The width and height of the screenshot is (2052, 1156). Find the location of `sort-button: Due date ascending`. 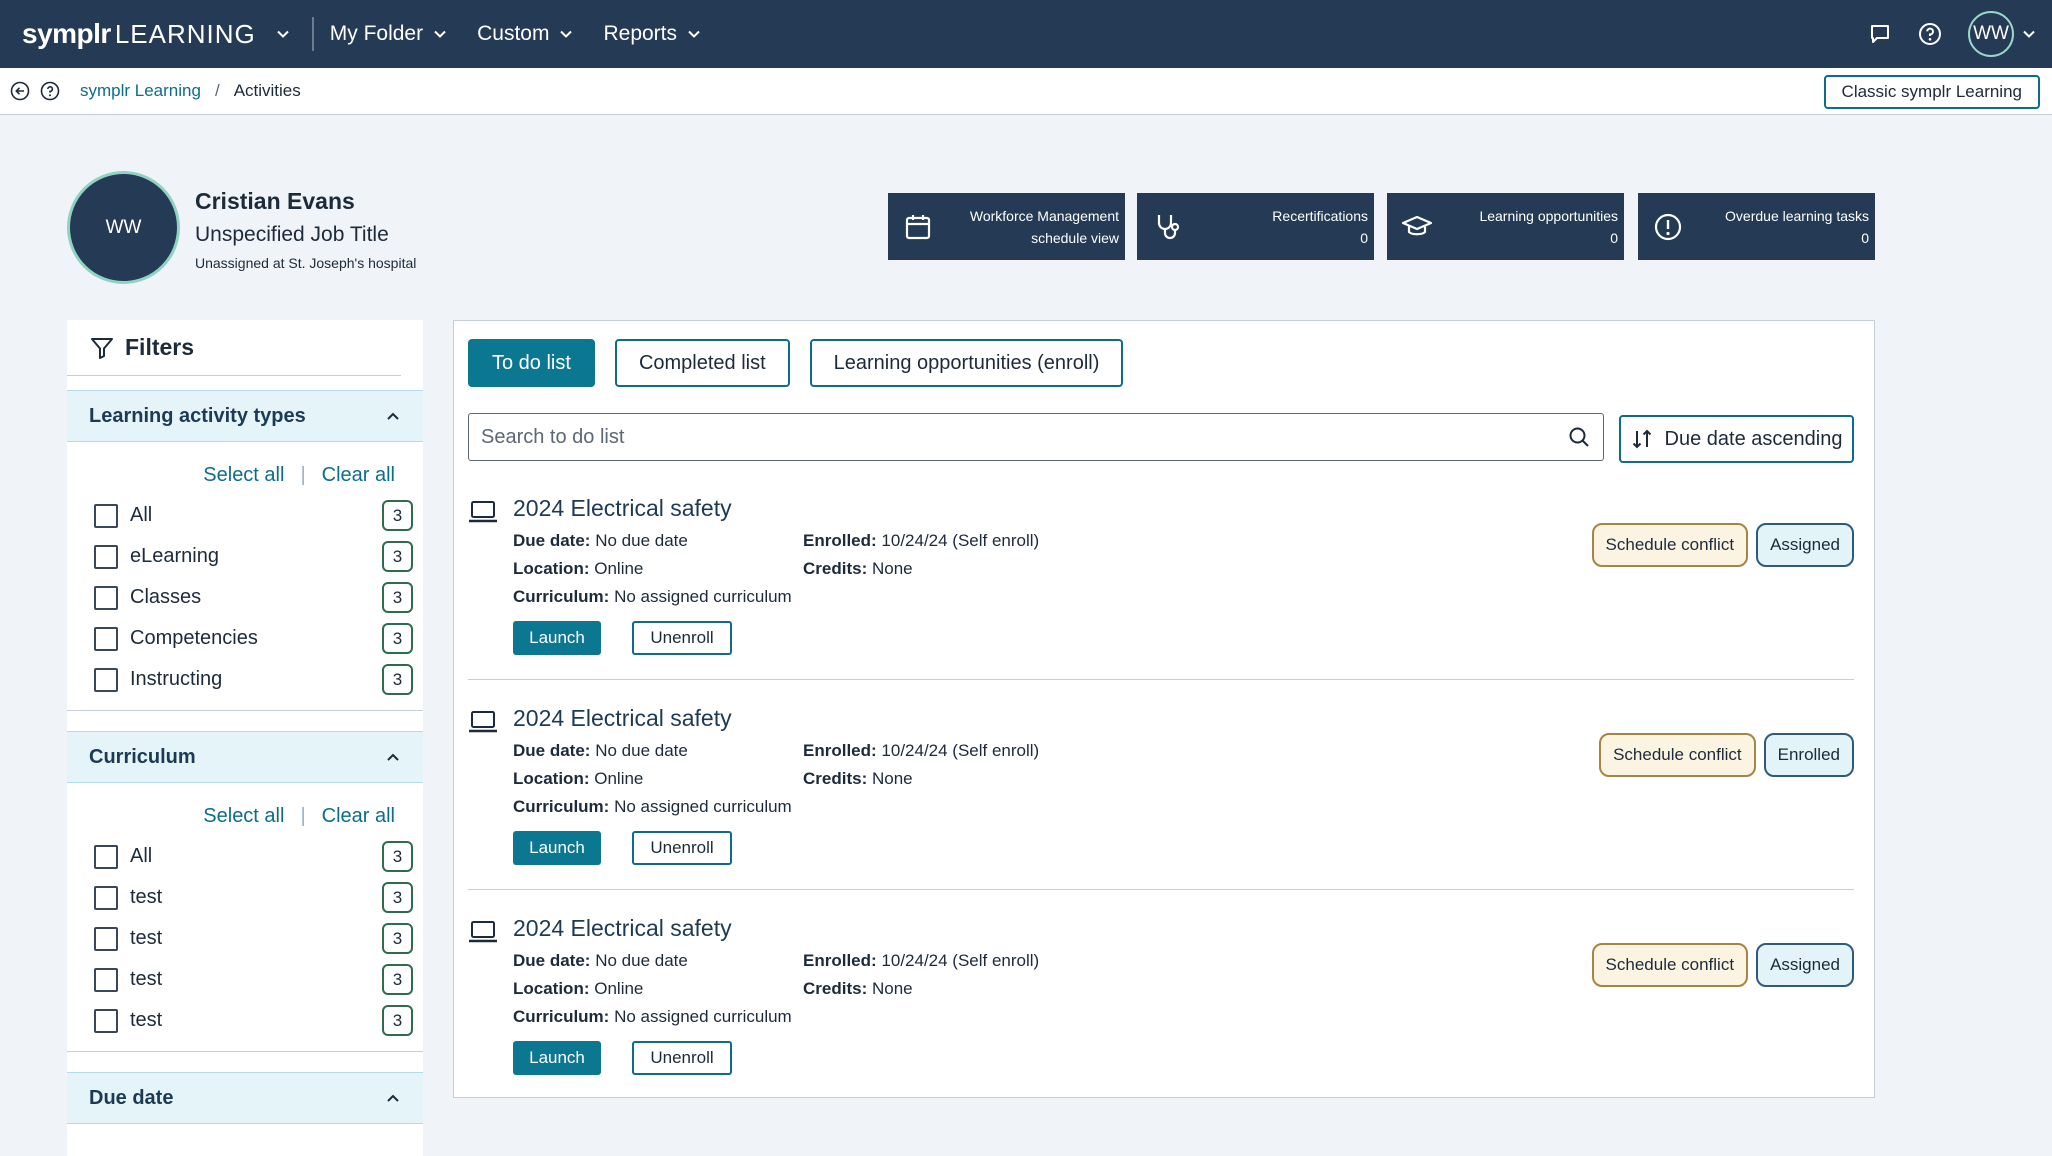

sort-button: Due date ascending is located at coordinates (1736, 439).